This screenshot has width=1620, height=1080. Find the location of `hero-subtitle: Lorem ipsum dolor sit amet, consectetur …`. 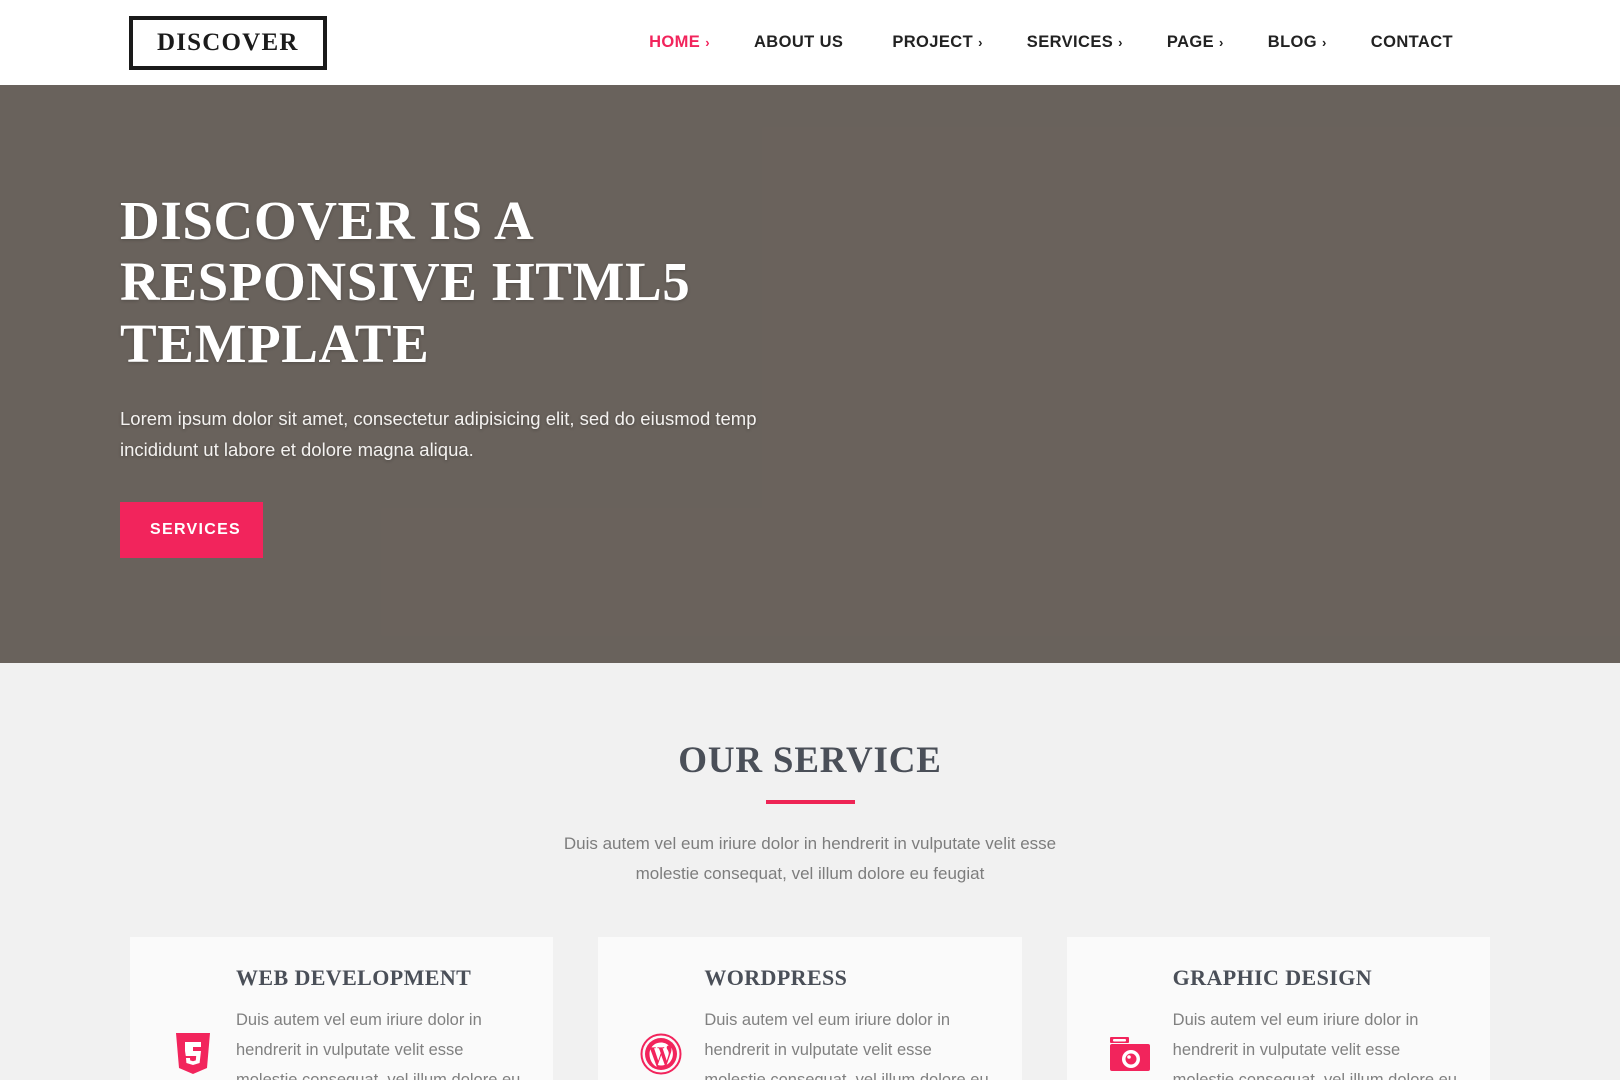

hero-subtitle: Lorem ipsum dolor sit amet, consectetur … is located at coordinates (438, 434).